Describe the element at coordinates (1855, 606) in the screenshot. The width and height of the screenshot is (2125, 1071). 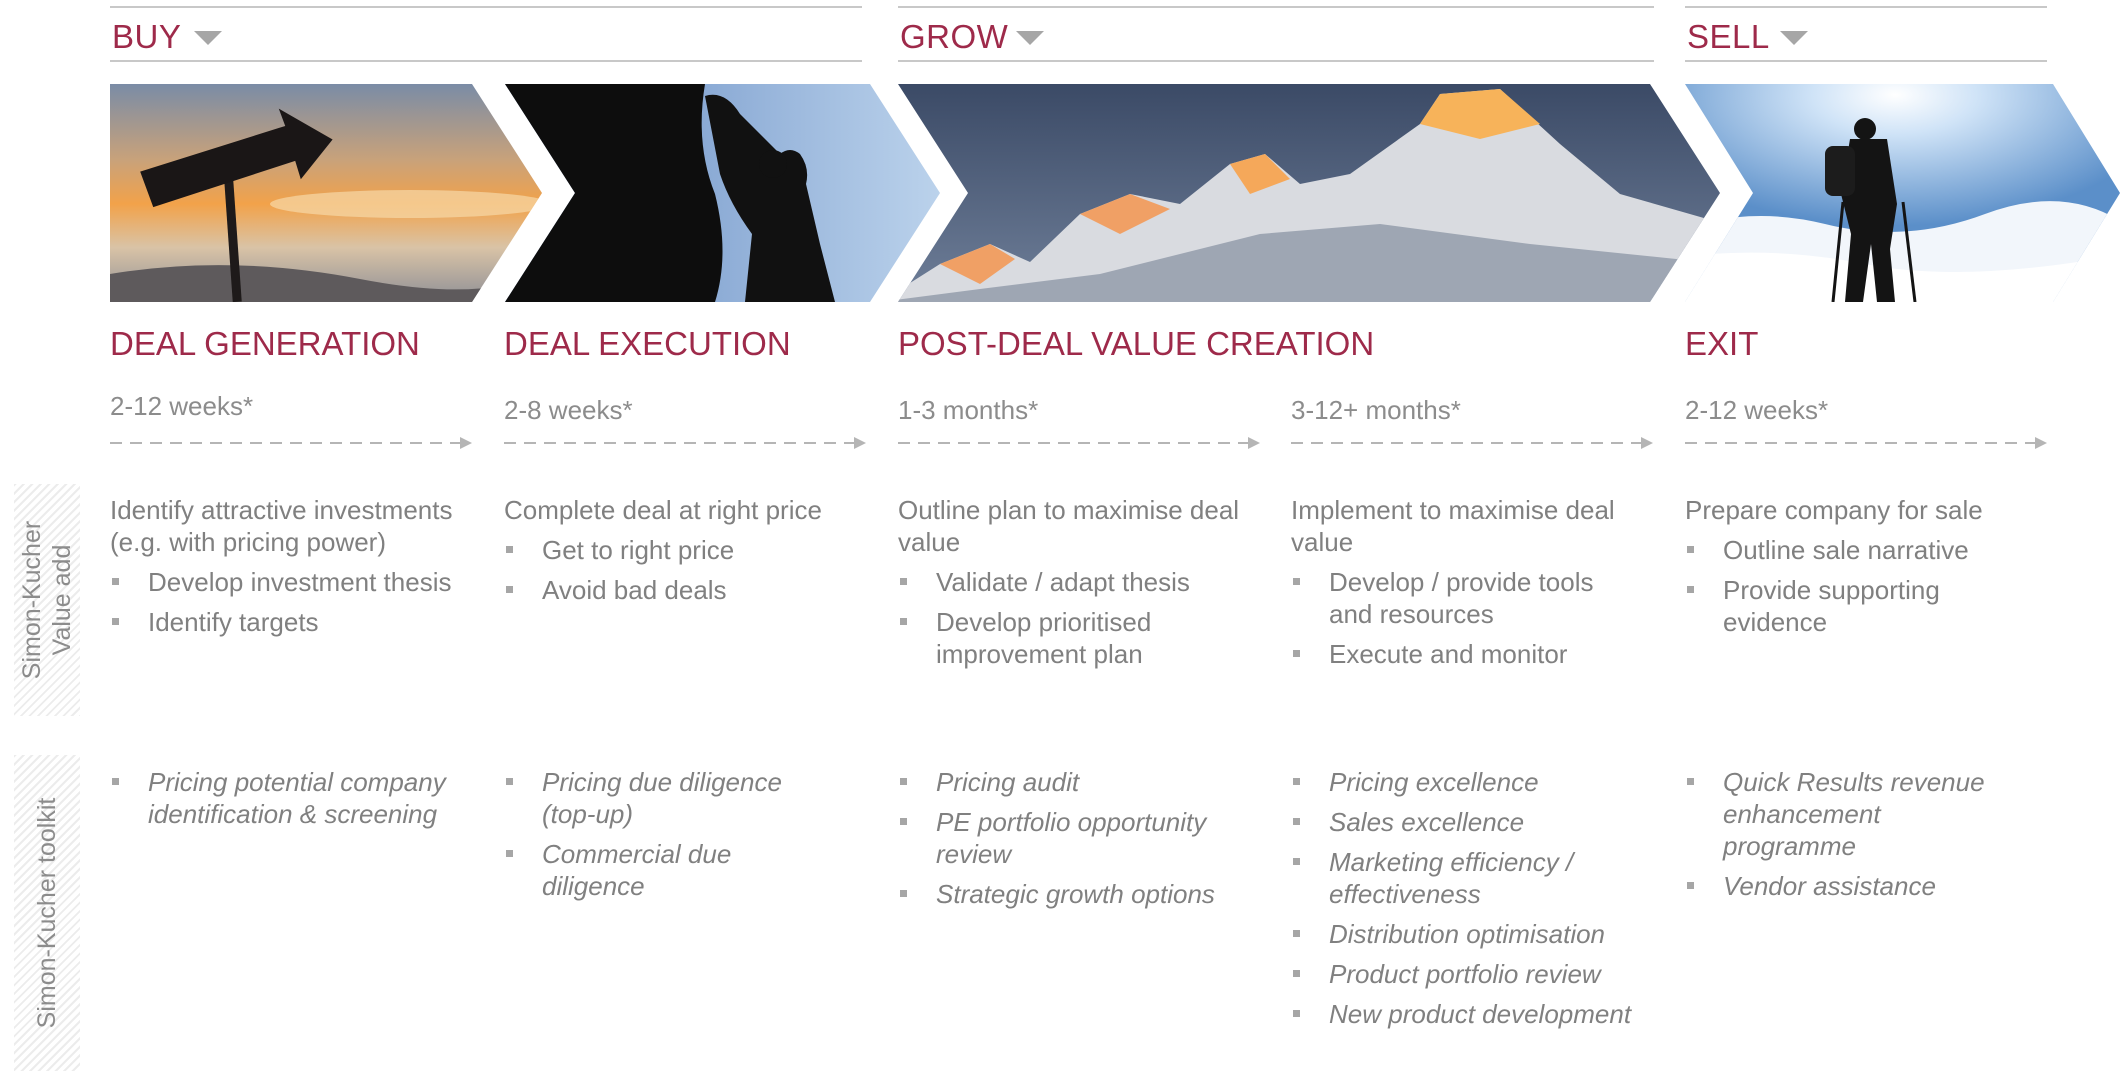
I see `list-item: Provide supporting evidence` at that location.